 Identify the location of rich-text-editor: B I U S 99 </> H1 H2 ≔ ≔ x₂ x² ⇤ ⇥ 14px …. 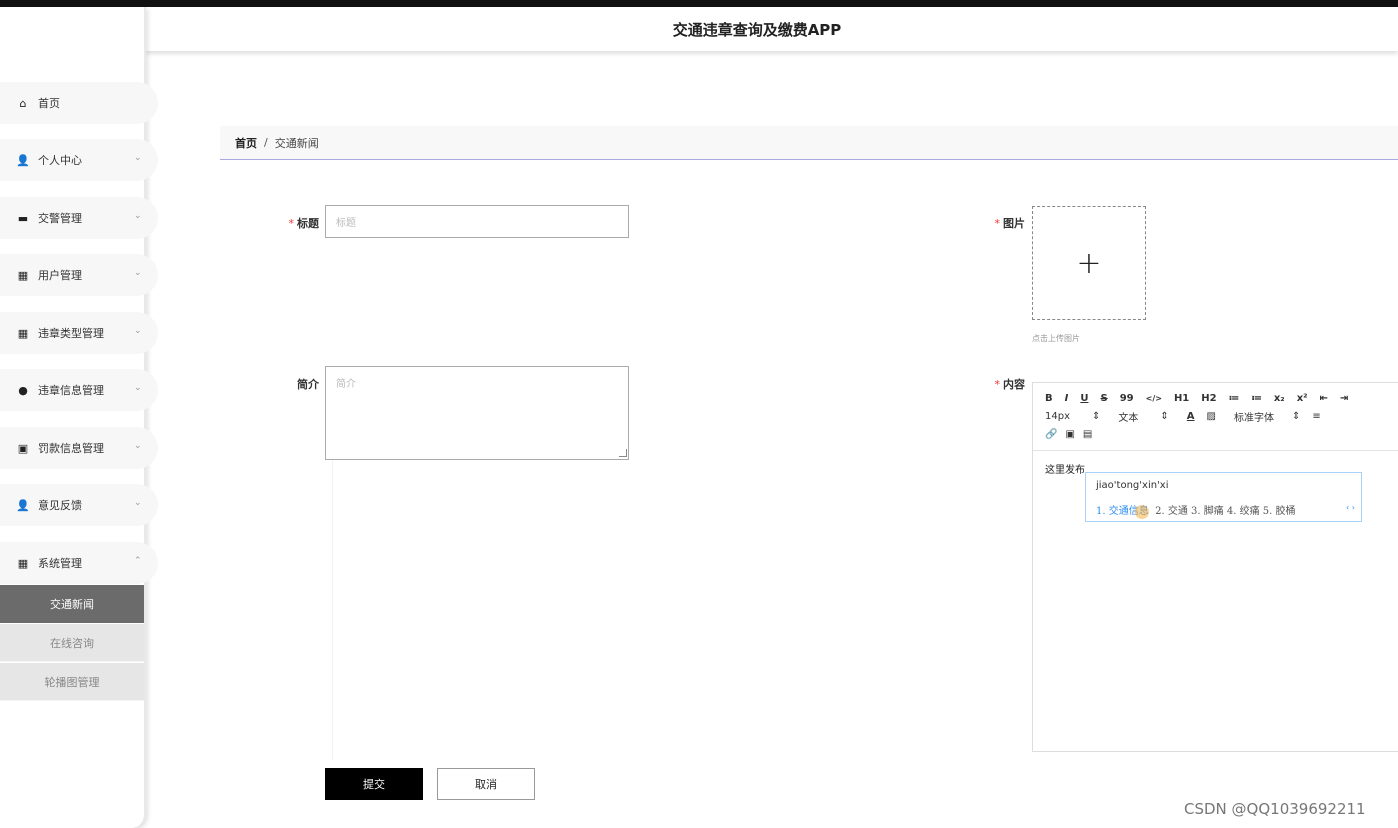
(1215, 567).